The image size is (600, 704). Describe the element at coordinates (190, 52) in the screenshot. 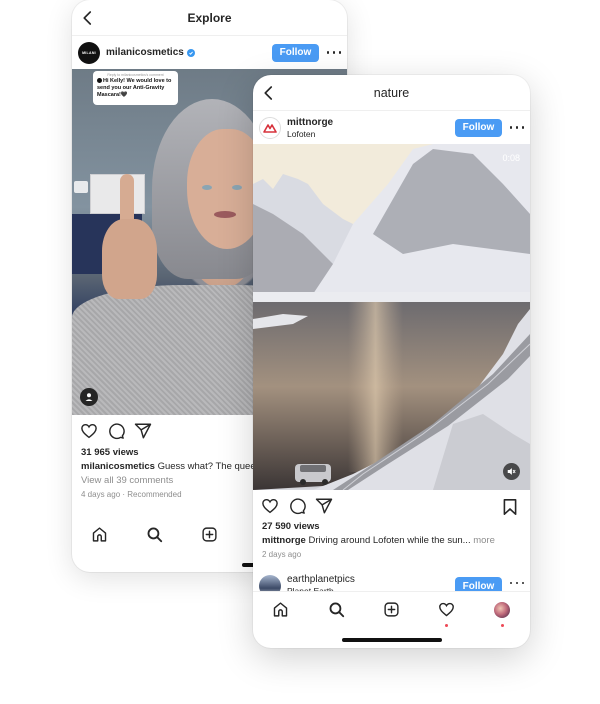

I see `verified-badge-icon` at that location.